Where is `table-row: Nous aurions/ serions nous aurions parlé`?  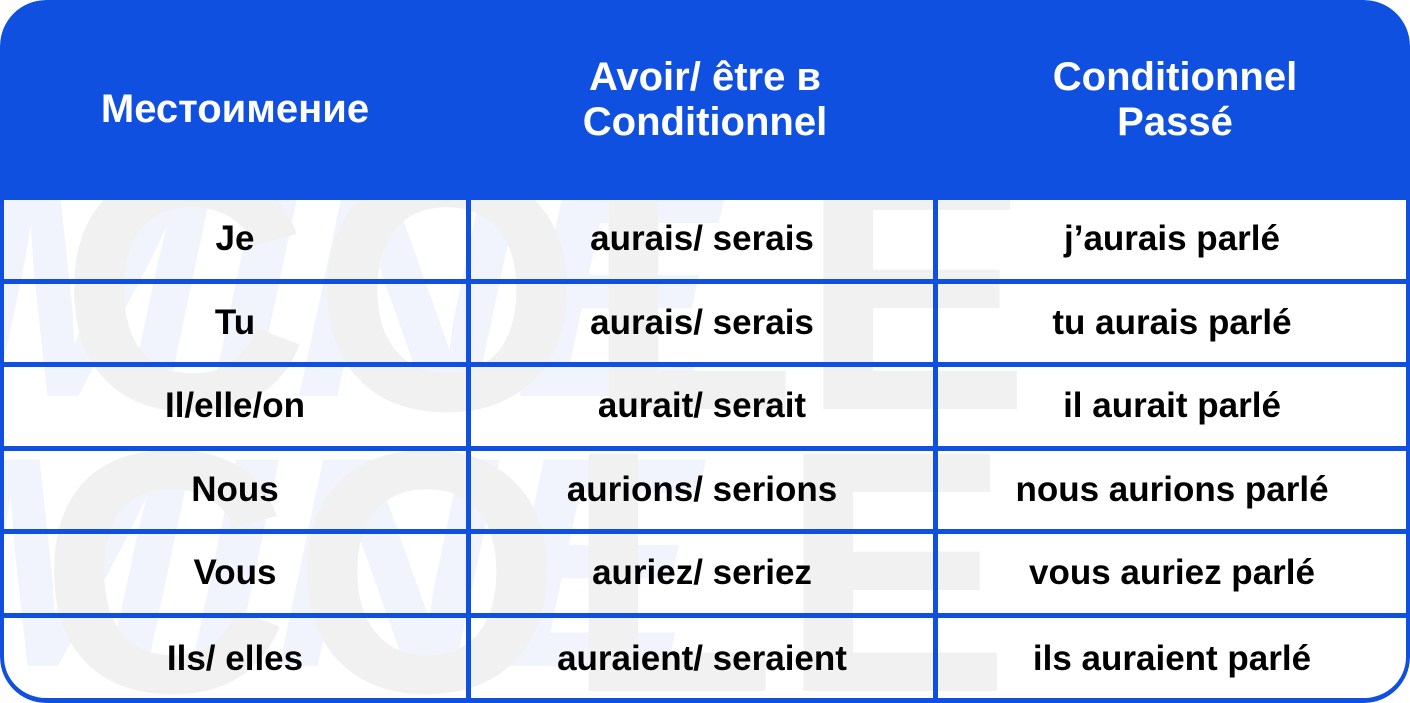
table-row: Nous aurions/ serions nous aurions parlé is located at coordinates (705, 492).